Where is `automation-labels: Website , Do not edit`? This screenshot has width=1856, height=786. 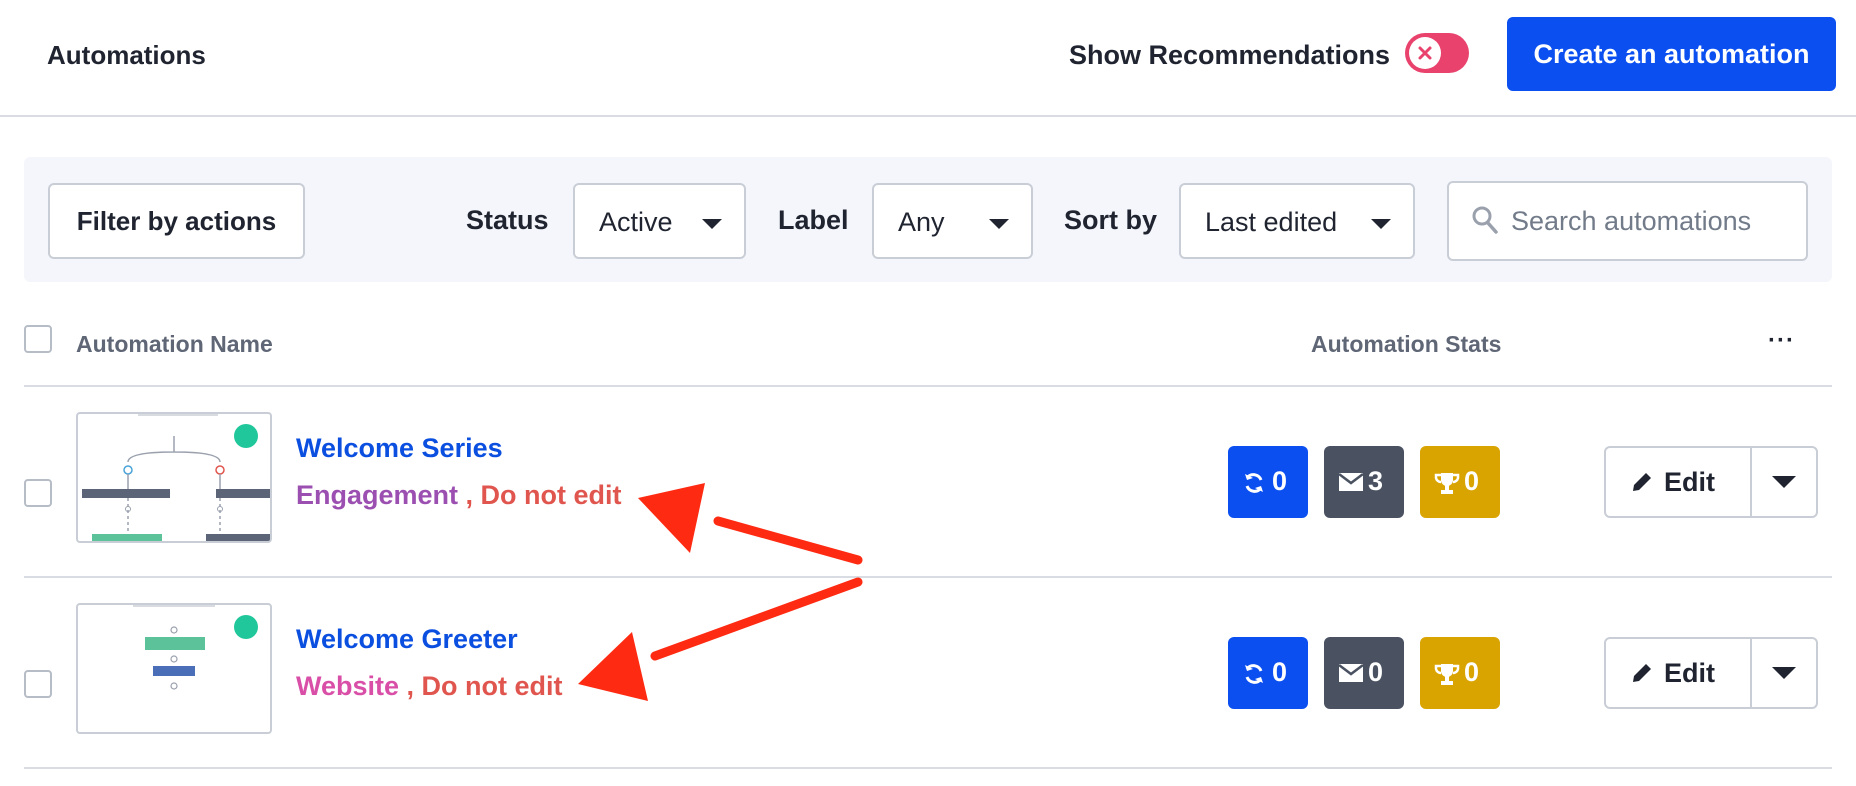
automation-labels: Website , Do not edit is located at coordinates (429, 686).